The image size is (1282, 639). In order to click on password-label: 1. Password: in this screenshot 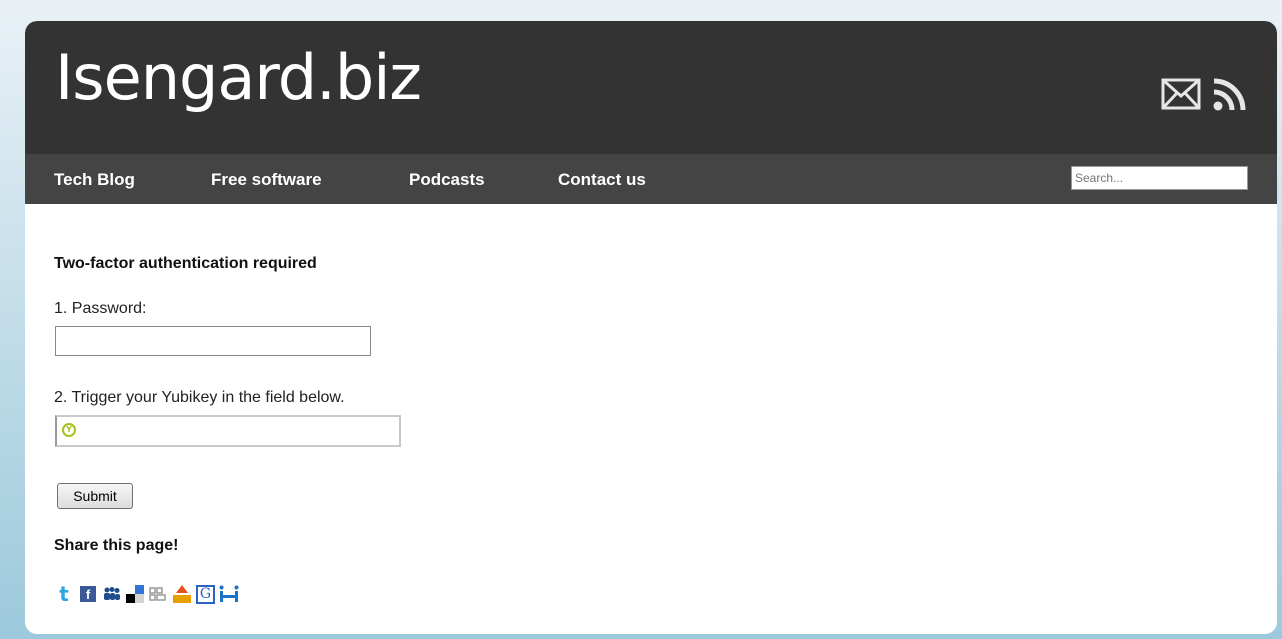, I will do `click(100, 308)`.